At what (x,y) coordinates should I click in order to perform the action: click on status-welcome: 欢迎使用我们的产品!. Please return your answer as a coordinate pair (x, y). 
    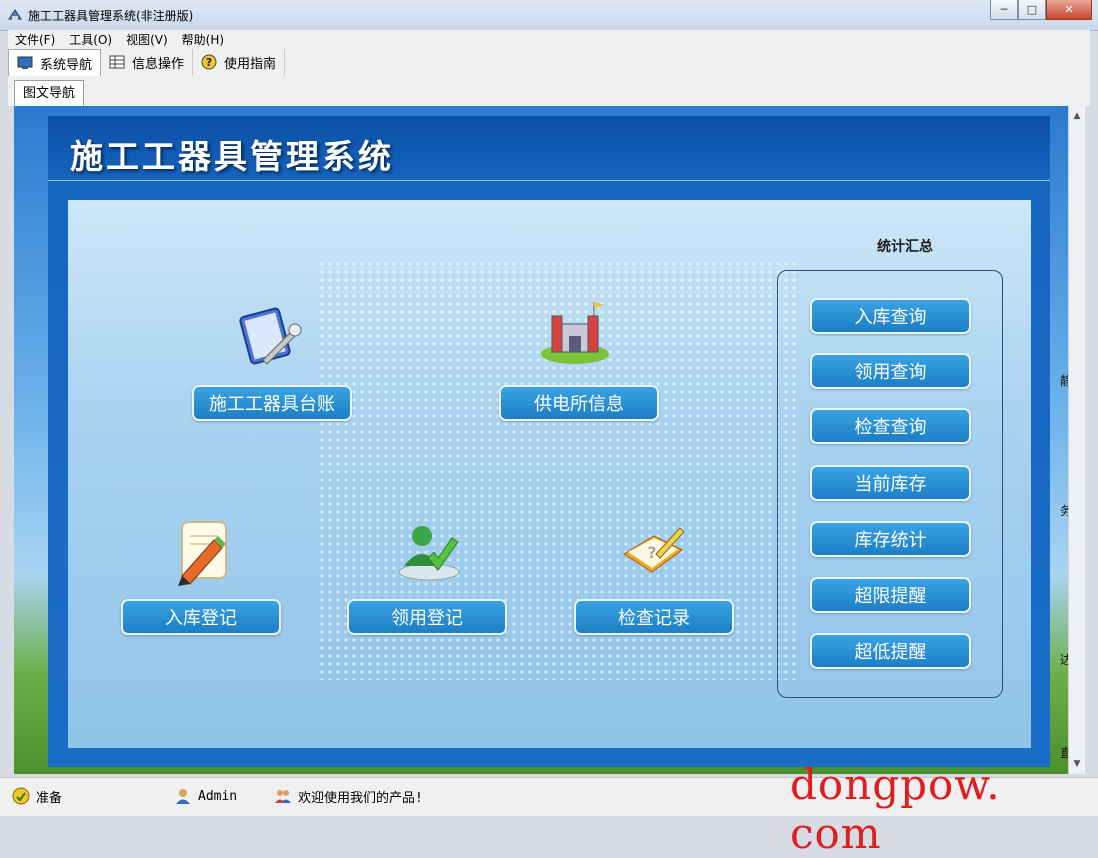
    Looking at the image, I should click on (348, 796).